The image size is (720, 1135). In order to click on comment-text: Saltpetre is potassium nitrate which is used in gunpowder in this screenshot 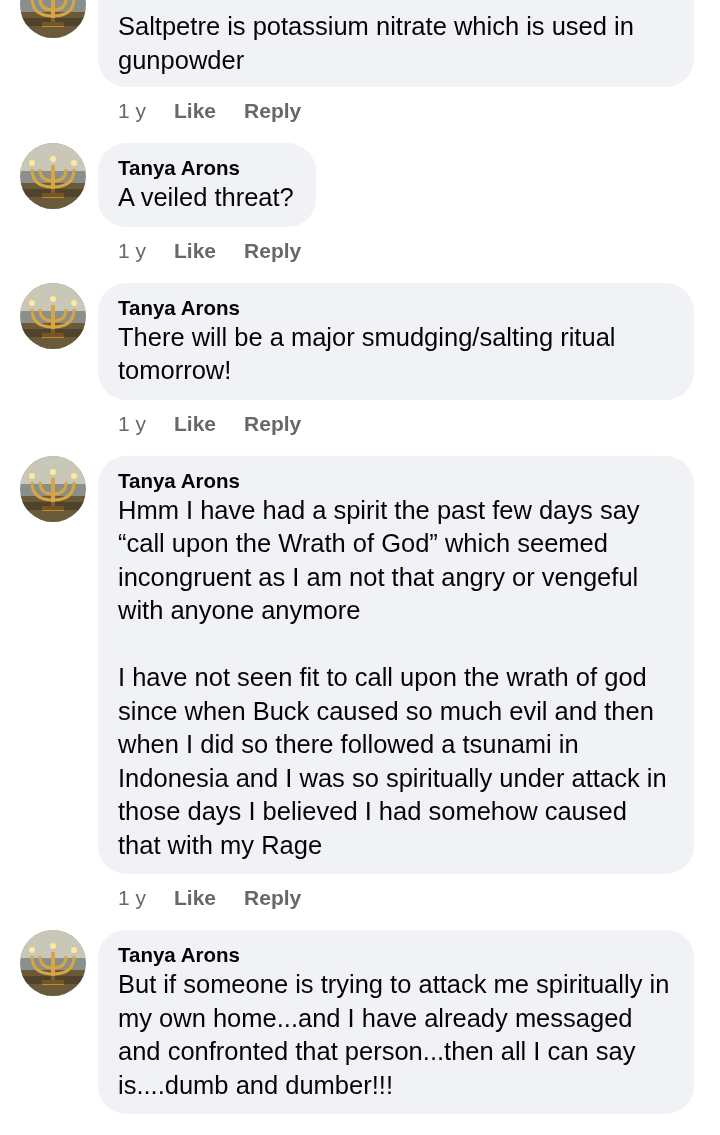, I will do `click(376, 43)`.